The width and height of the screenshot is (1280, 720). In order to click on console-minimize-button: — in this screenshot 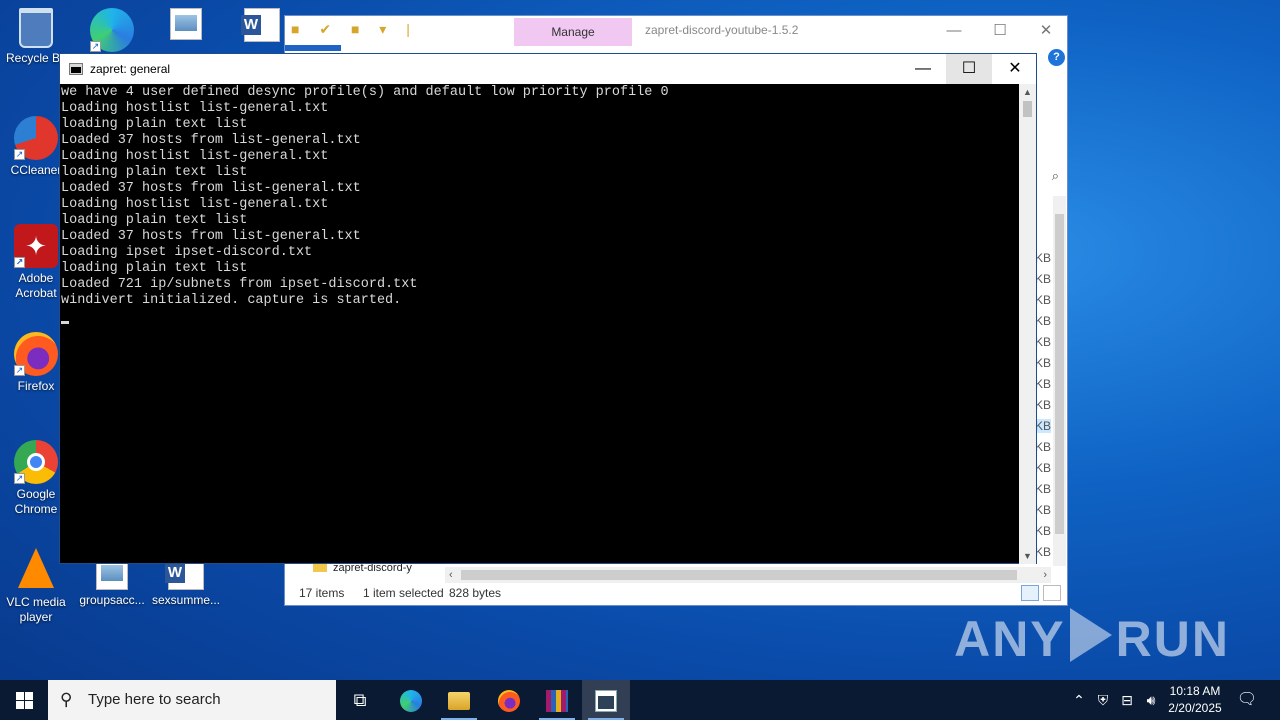, I will do `click(923, 69)`.